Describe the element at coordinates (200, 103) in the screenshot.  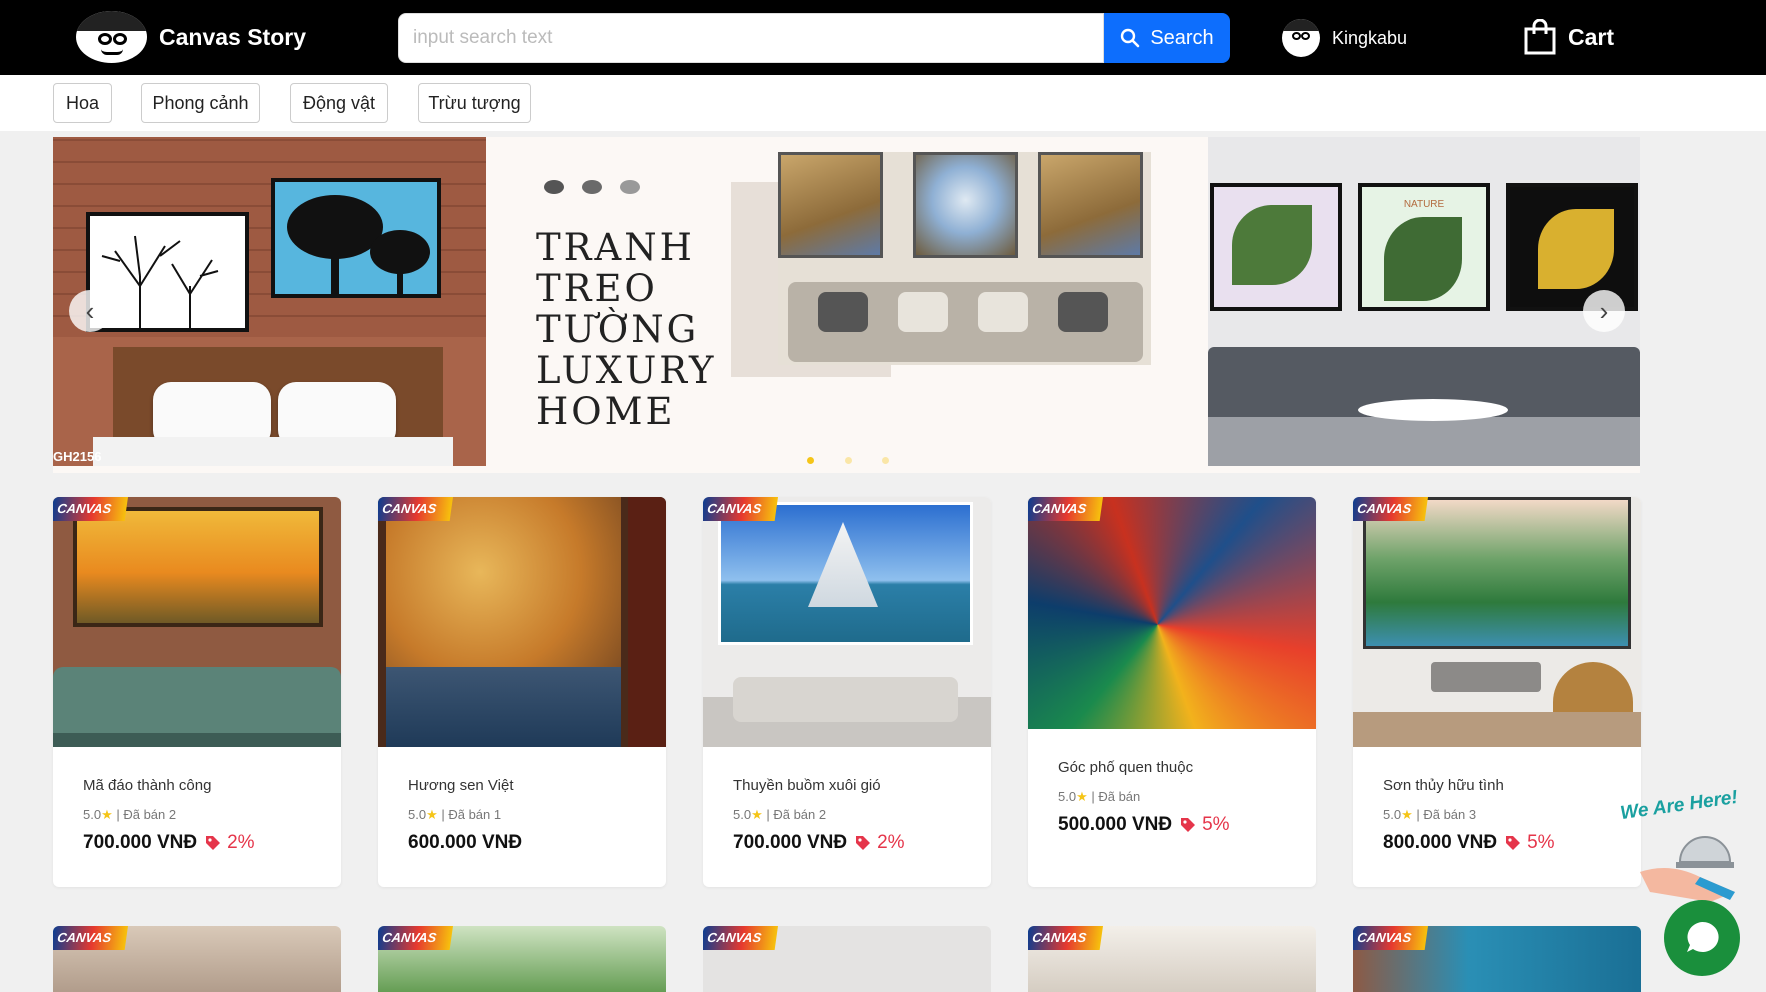
I see `category-phong-canh: Phong cảnh` at that location.